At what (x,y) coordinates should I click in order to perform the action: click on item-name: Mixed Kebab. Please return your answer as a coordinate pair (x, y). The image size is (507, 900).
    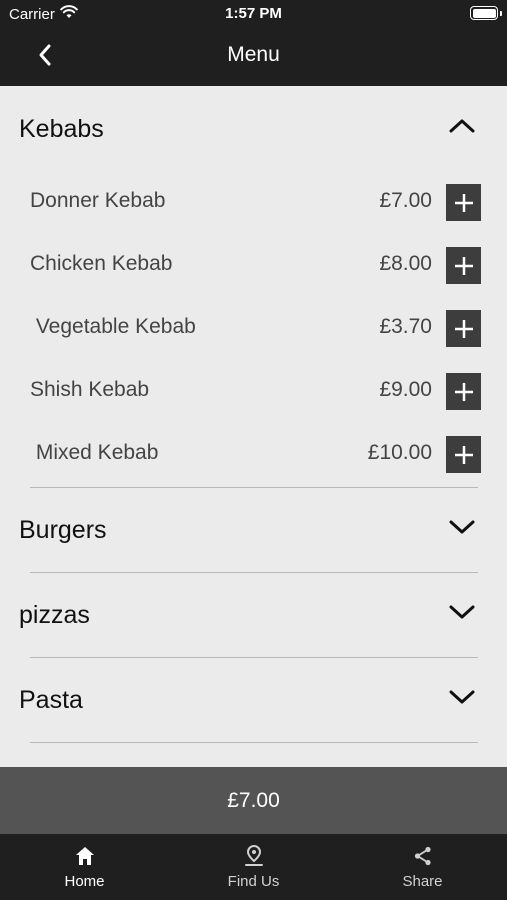
    Looking at the image, I should click on (94, 452).